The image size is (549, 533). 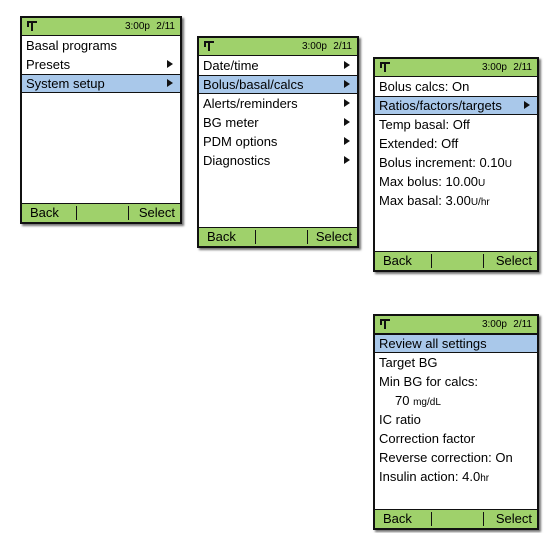 I want to click on menu-item-presets: Presets, so click(x=101, y=64).